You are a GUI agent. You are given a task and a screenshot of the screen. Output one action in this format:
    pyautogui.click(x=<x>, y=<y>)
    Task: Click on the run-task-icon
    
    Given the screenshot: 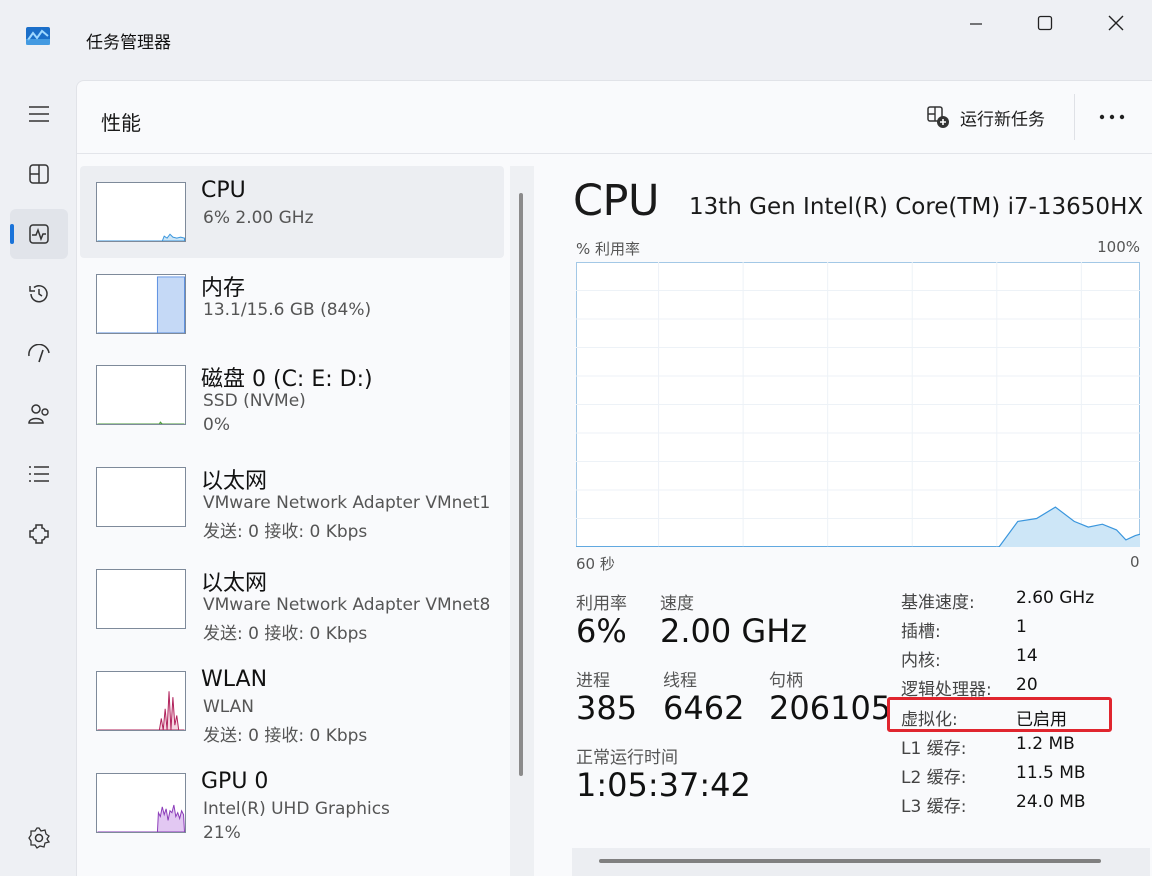 What is the action you would take?
    pyautogui.click(x=938, y=117)
    